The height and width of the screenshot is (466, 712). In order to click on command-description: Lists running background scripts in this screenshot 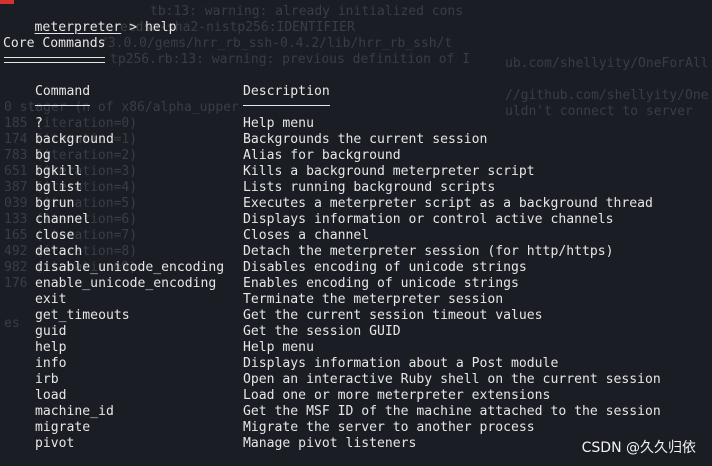, I will do `click(369, 187)`.